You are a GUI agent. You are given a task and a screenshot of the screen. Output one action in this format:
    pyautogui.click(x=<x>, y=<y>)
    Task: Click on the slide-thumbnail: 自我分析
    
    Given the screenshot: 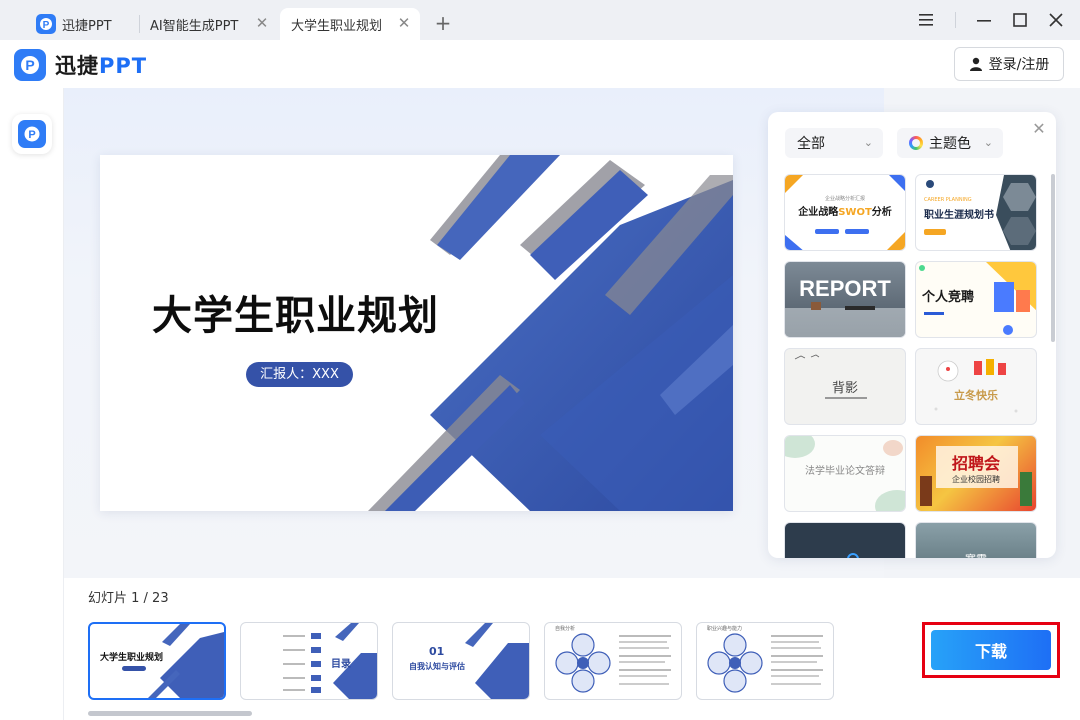 What is the action you would take?
    pyautogui.click(x=613, y=661)
    